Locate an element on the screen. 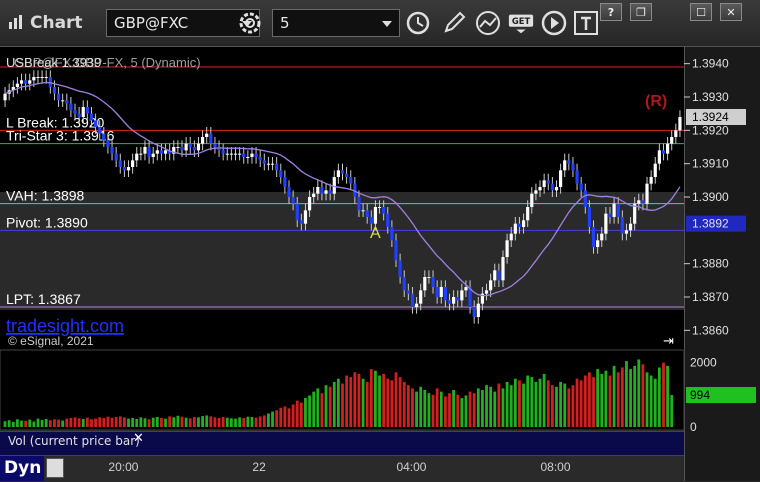 The width and height of the screenshot is (760, 482). copyright: © eSignal, 2021 is located at coordinates (51, 341).